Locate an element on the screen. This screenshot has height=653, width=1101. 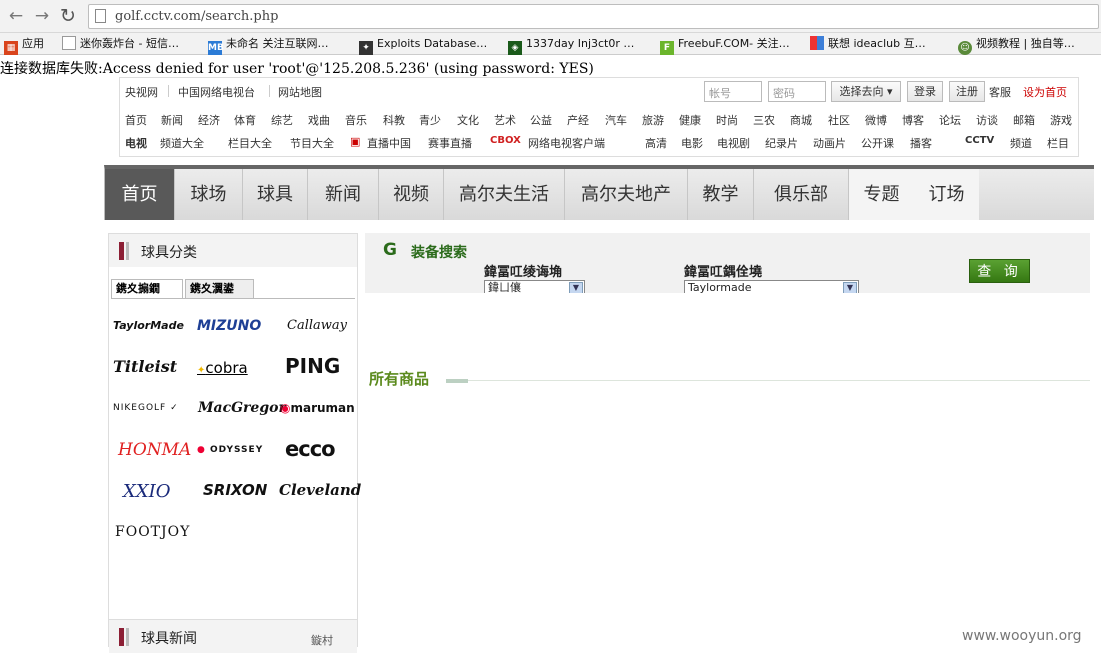
channel-link: 青少 is located at coordinates (430, 120).